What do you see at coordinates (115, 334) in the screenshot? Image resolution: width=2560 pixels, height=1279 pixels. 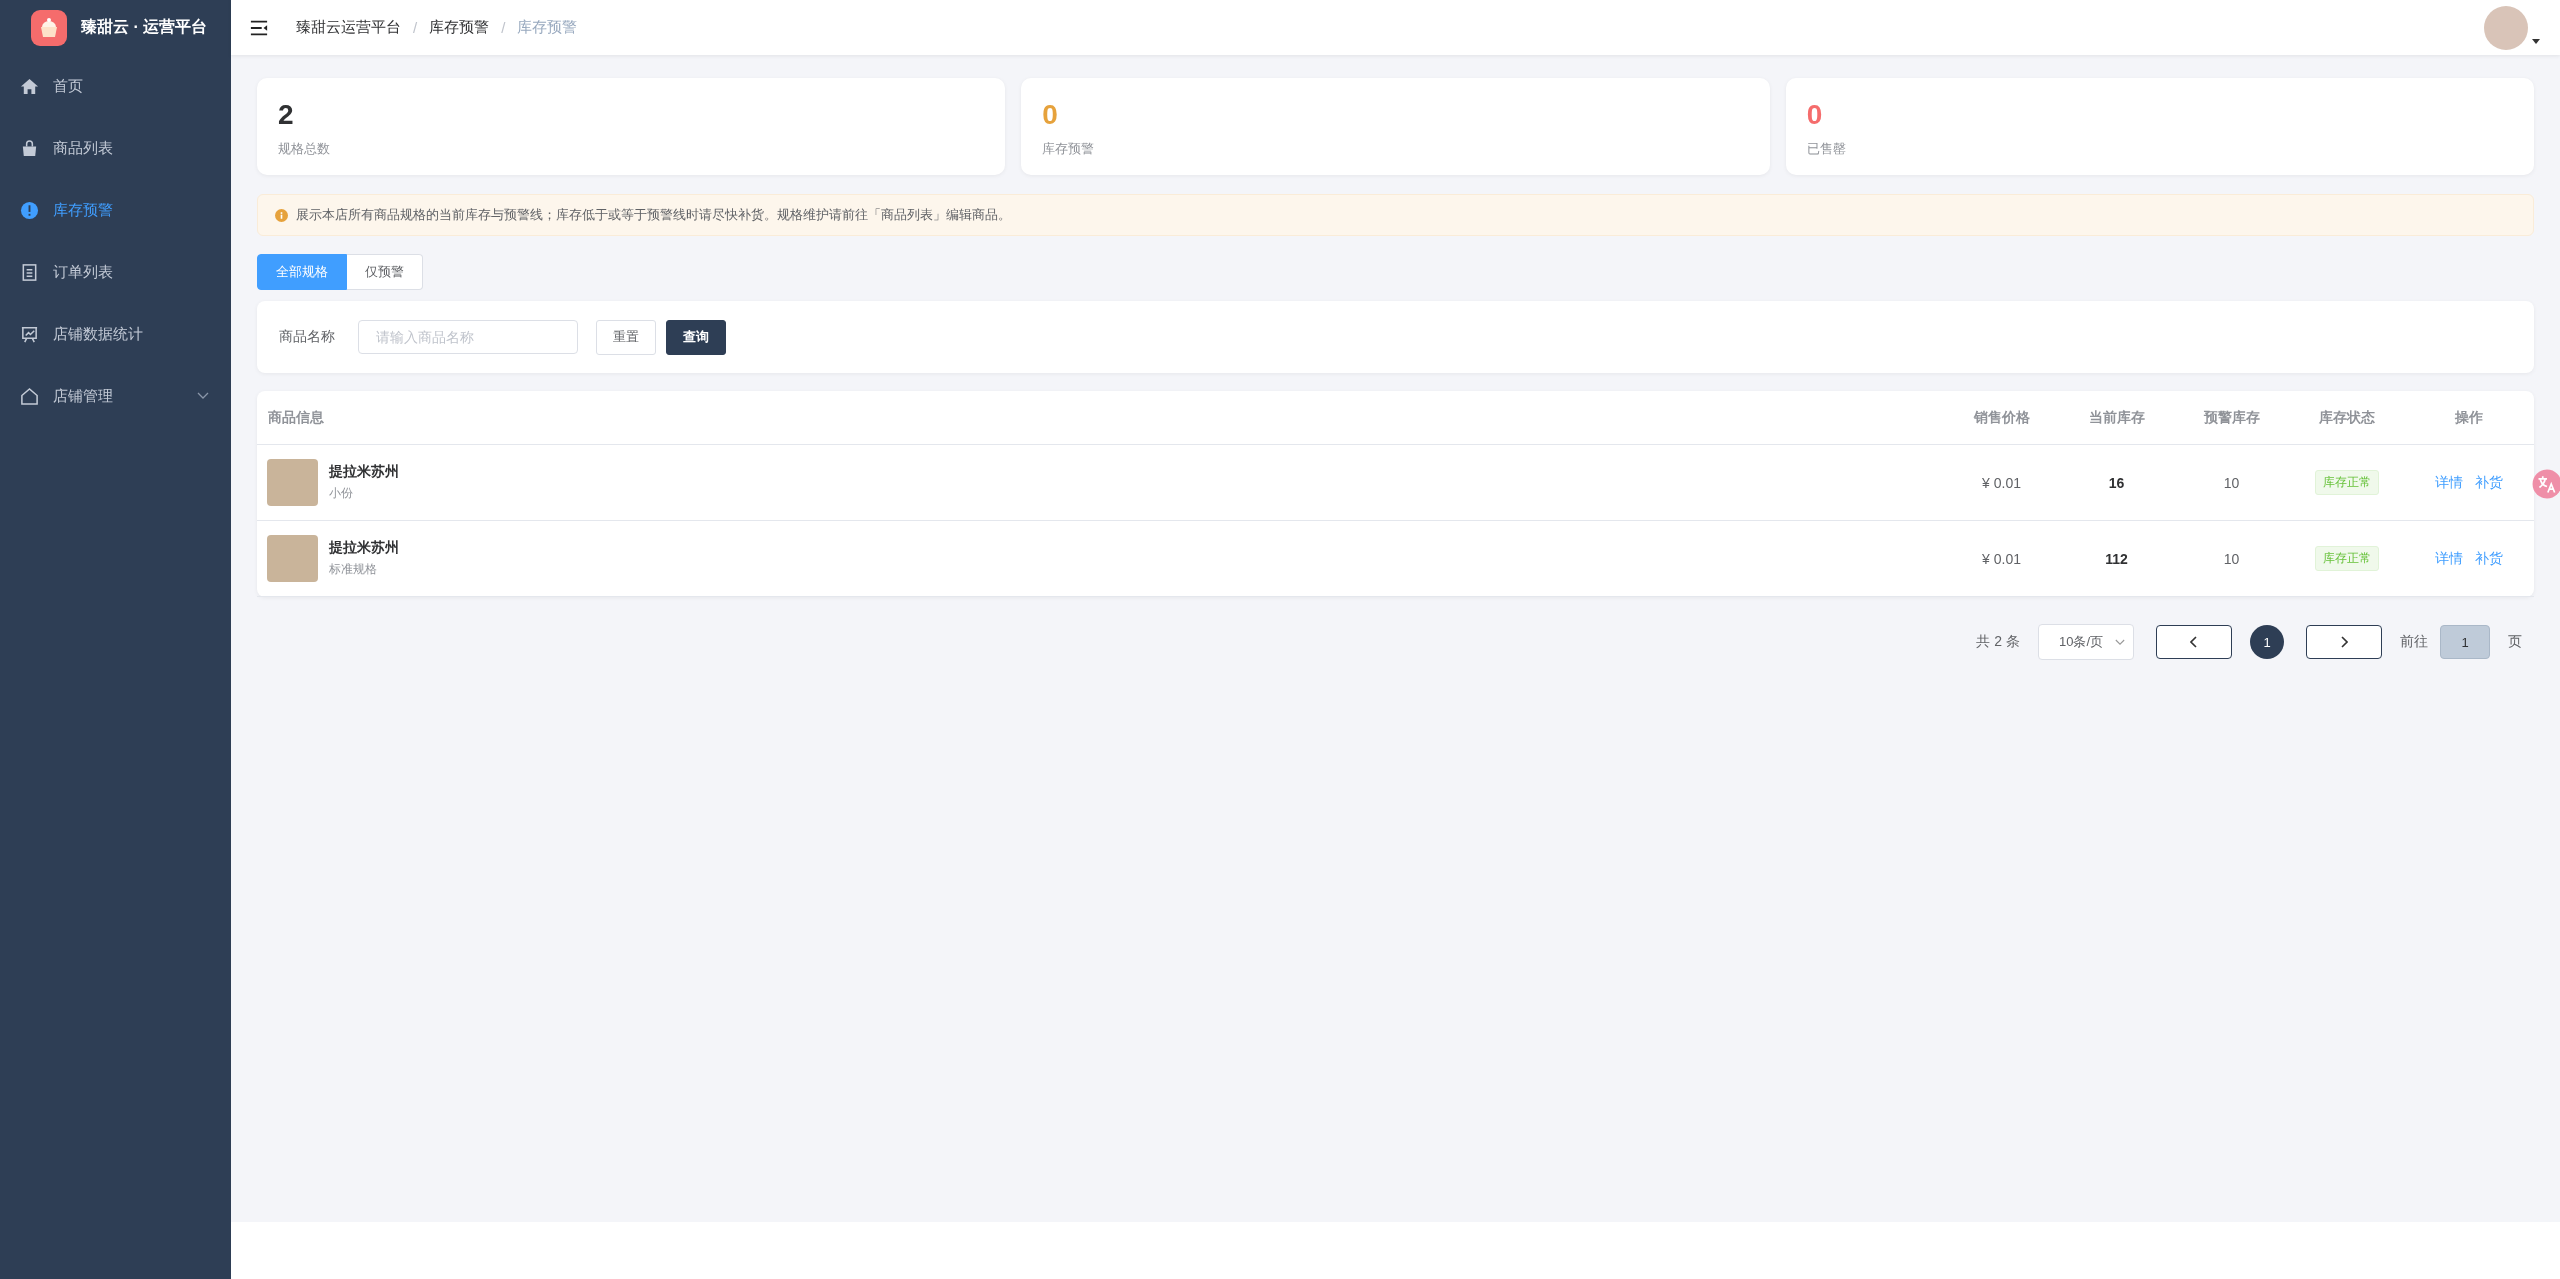 I see `sidebar-item: 店铺数据统计` at bounding box center [115, 334].